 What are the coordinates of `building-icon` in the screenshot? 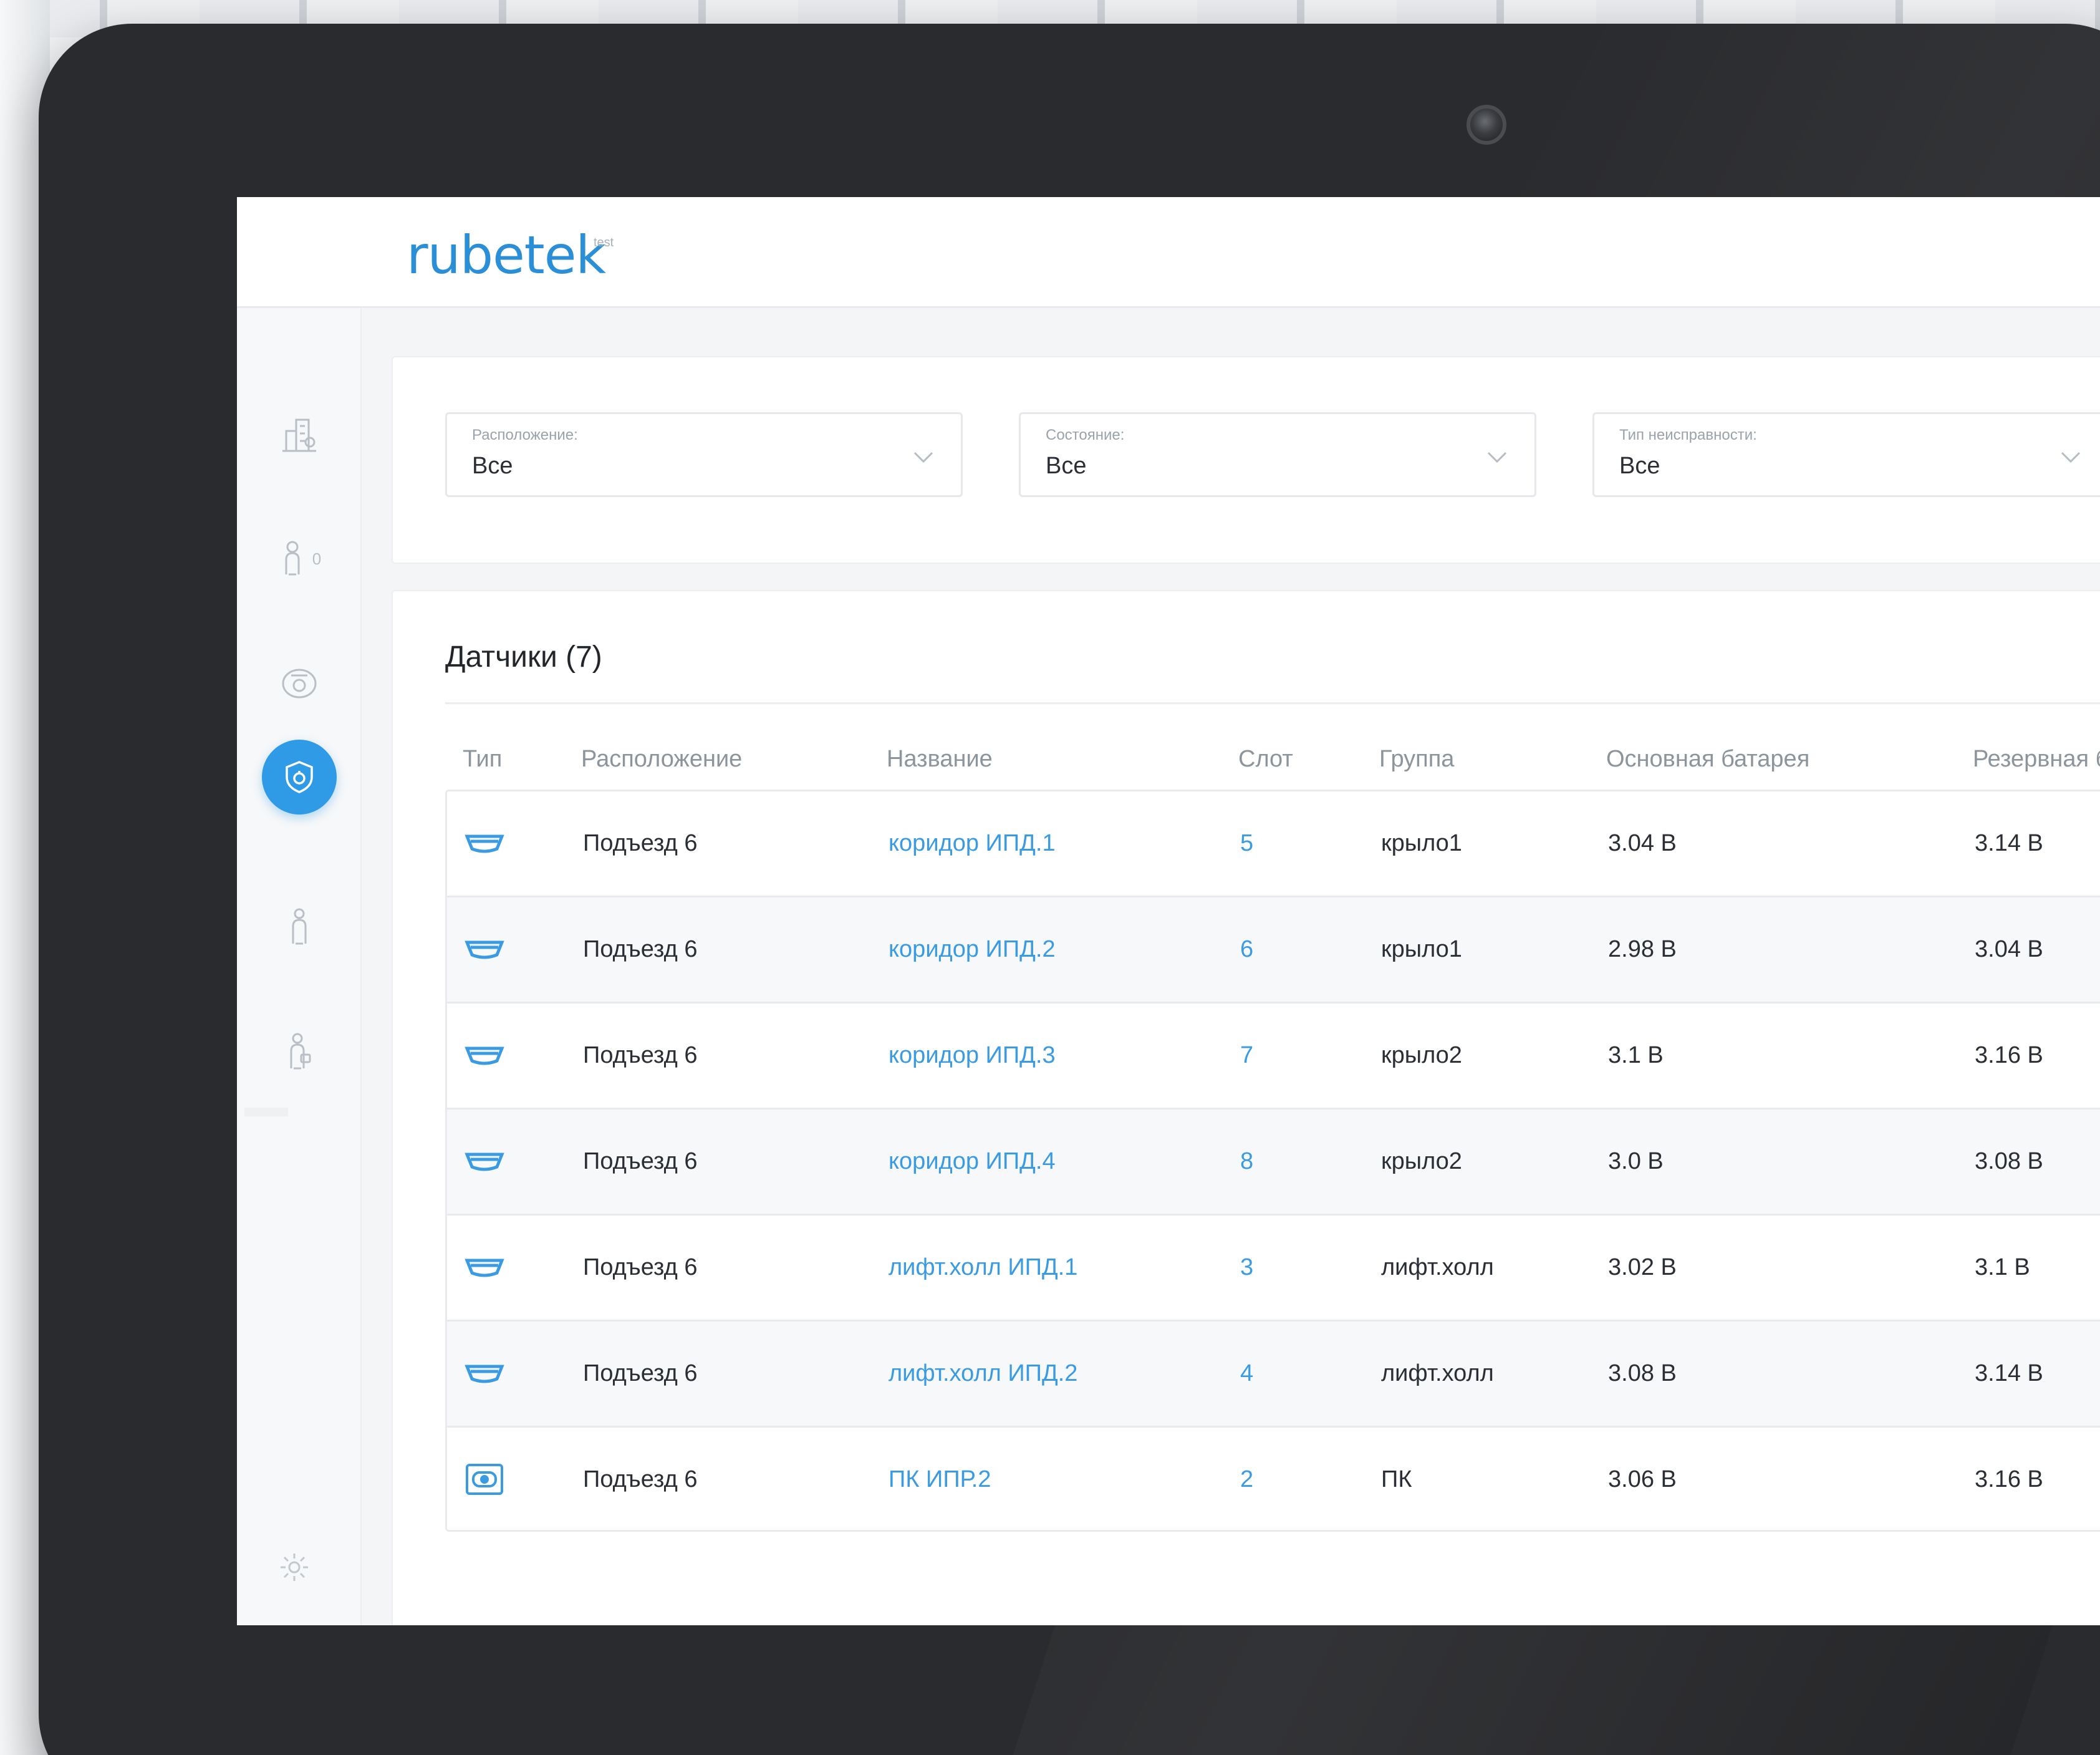 It's located at (299, 435).